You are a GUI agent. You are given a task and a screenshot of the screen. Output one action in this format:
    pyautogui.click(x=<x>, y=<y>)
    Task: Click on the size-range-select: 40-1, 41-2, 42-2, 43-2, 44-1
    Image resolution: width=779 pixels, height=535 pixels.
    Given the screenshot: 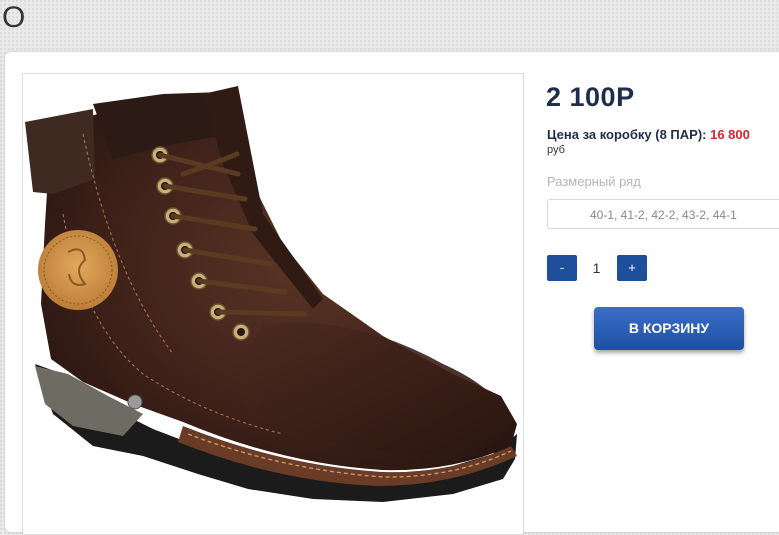 What is the action you would take?
    pyautogui.click(x=663, y=214)
    